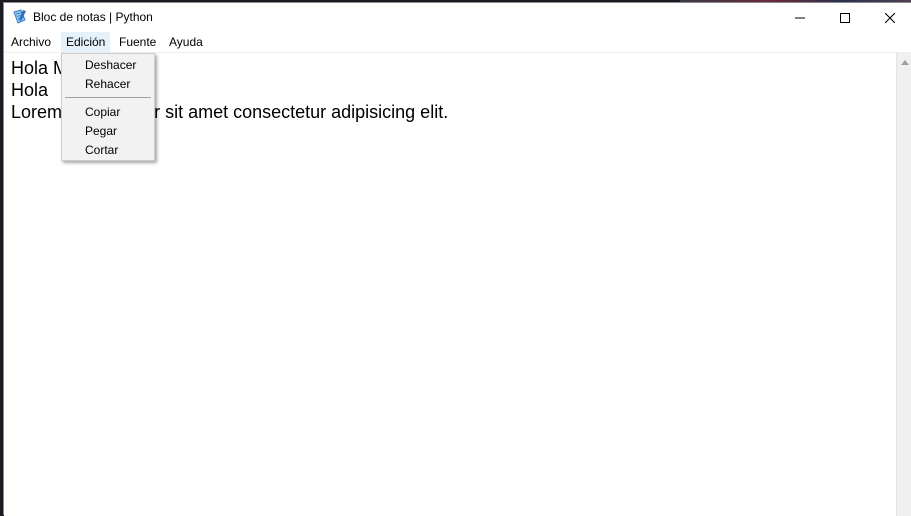 Image resolution: width=911 pixels, height=516 pixels. I want to click on menu-item-copiar: Copiar, so click(108, 112).